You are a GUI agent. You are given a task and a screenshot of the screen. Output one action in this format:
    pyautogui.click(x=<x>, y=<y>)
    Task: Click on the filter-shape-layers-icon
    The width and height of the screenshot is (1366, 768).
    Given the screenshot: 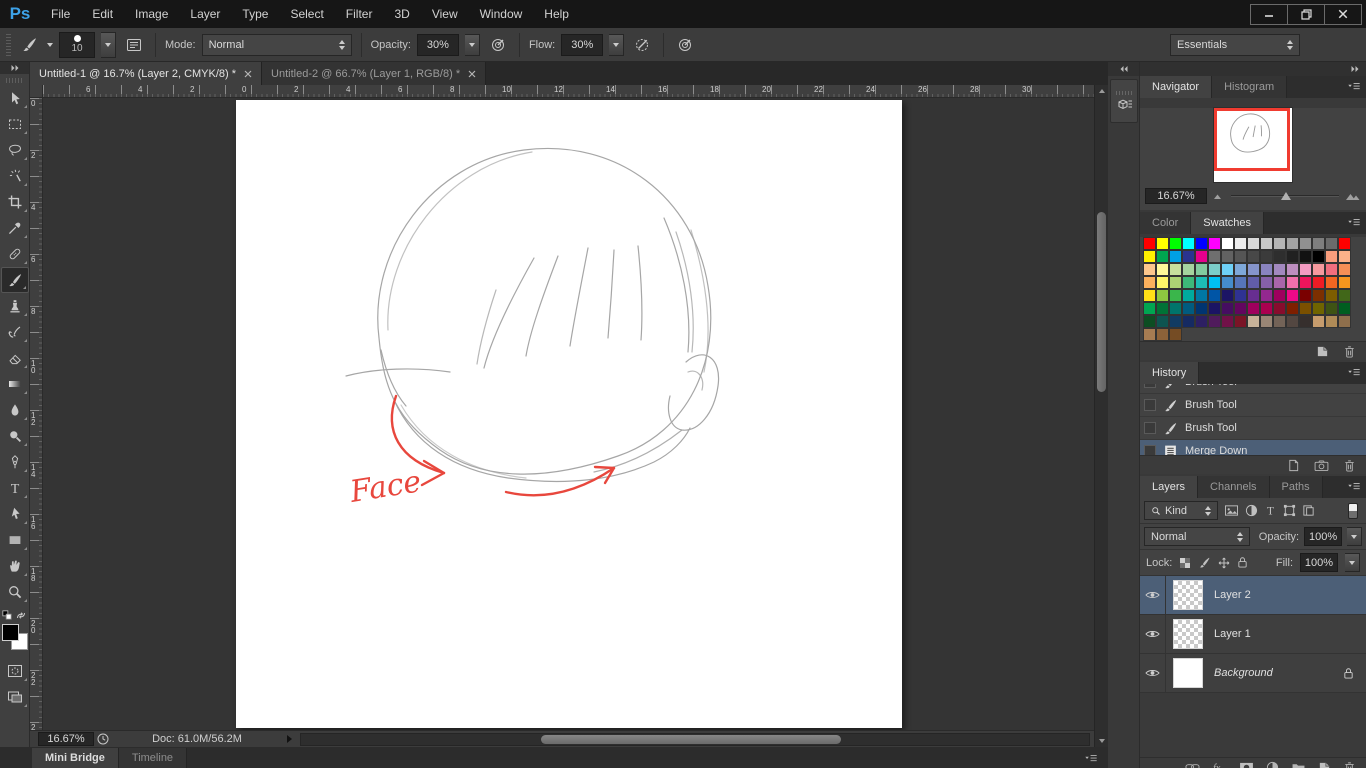 What is the action you would take?
    pyautogui.click(x=1289, y=510)
    